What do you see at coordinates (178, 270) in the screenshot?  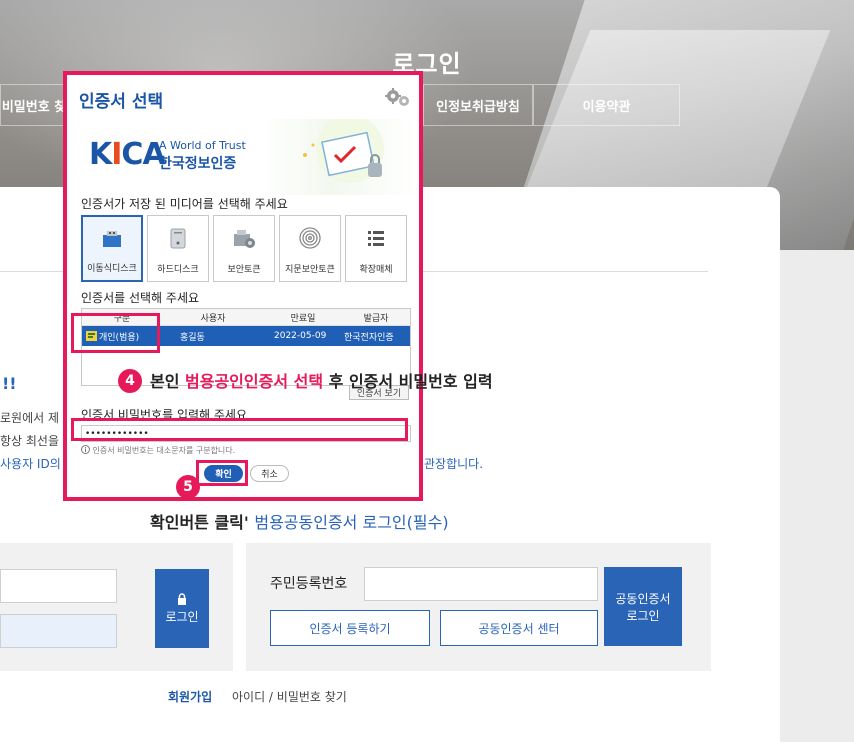 I see `media-label: 하드디스크` at bounding box center [178, 270].